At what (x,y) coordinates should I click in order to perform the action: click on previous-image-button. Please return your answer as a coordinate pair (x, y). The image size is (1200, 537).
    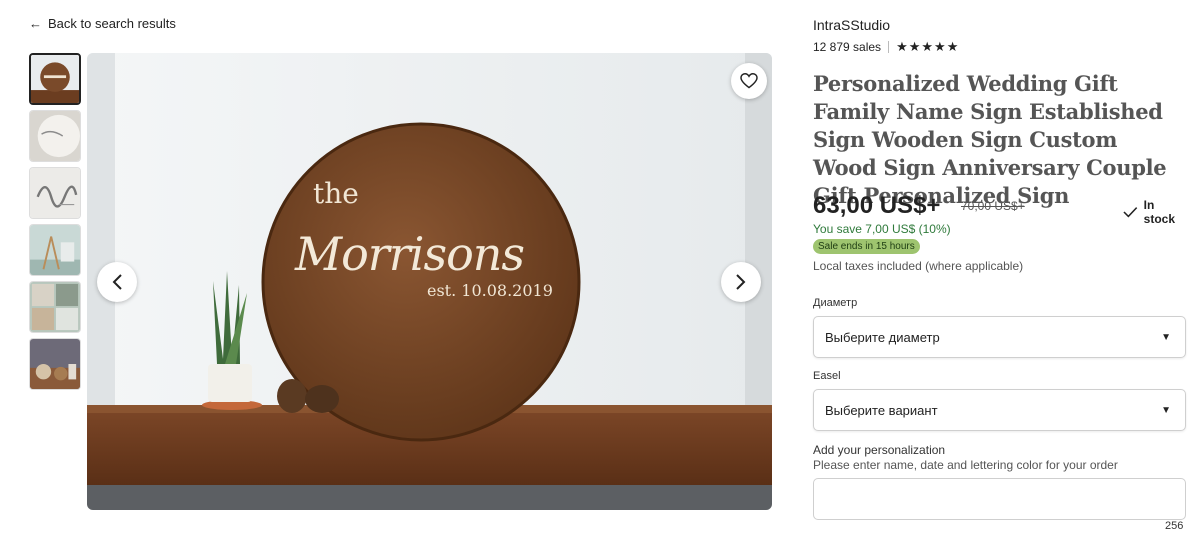
    Looking at the image, I should click on (117, 282).